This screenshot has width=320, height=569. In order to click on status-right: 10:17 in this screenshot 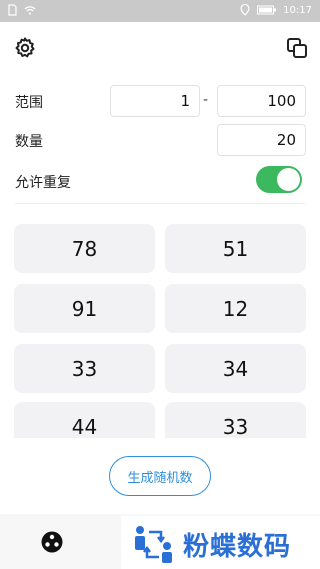, I will do `click(275, 10)`.